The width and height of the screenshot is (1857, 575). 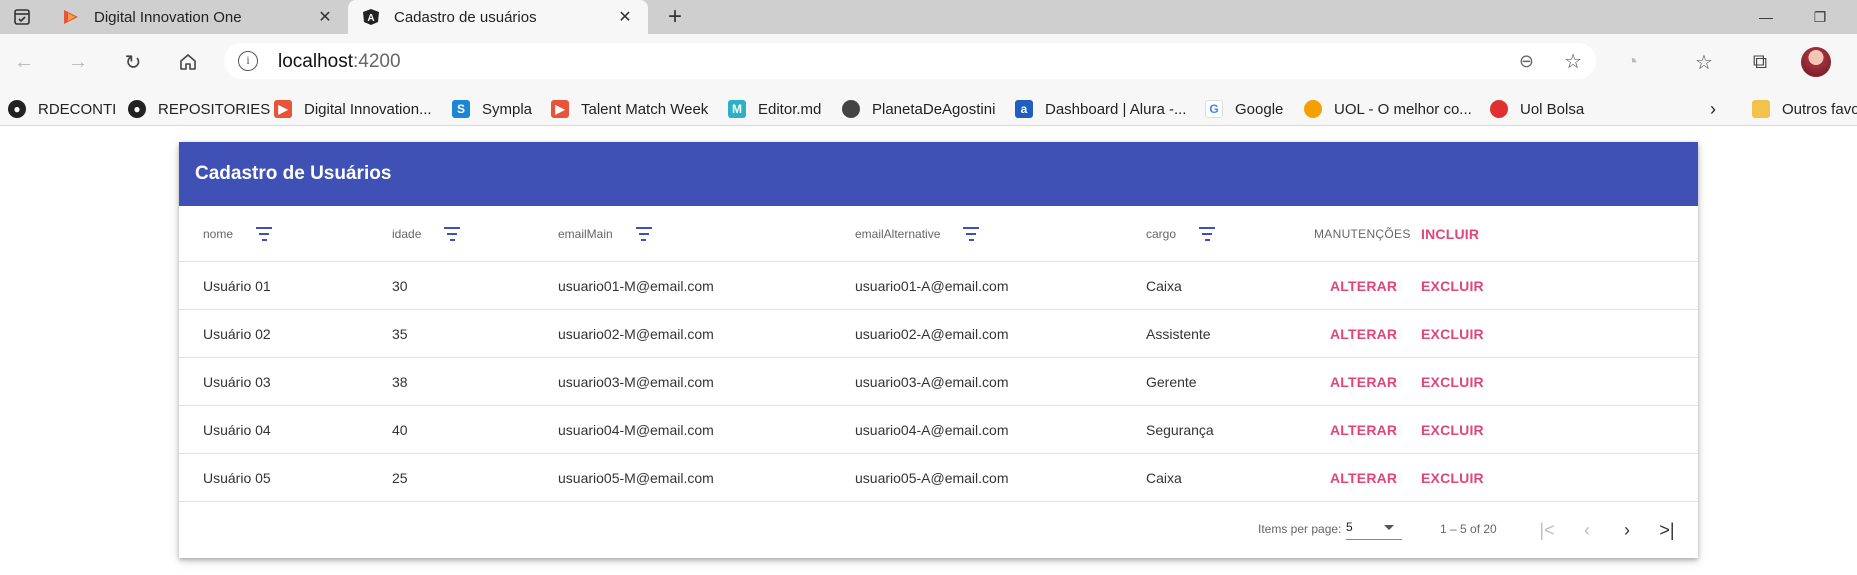 I want to click on bookmark-talent-match-week: ▶ Talent Match Week, so click(x=629, y=109).